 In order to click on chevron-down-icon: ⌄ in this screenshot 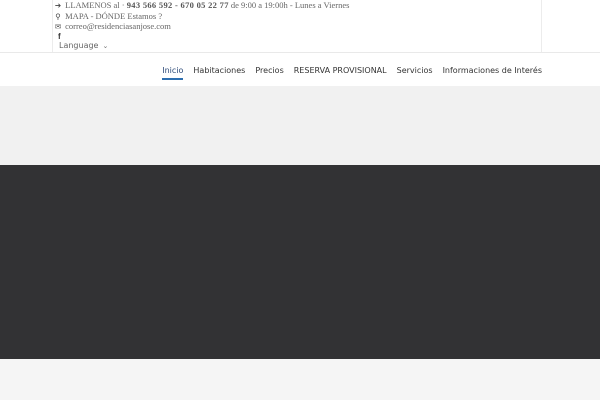, I will do `click(105, 46)`.